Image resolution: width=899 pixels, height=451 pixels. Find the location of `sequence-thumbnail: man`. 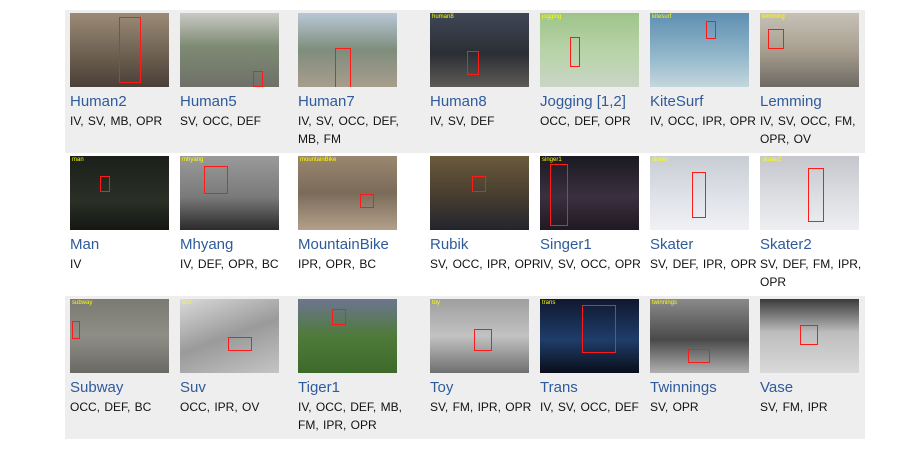

sequence-thumbnail: man is located at coordinates (119, 193).